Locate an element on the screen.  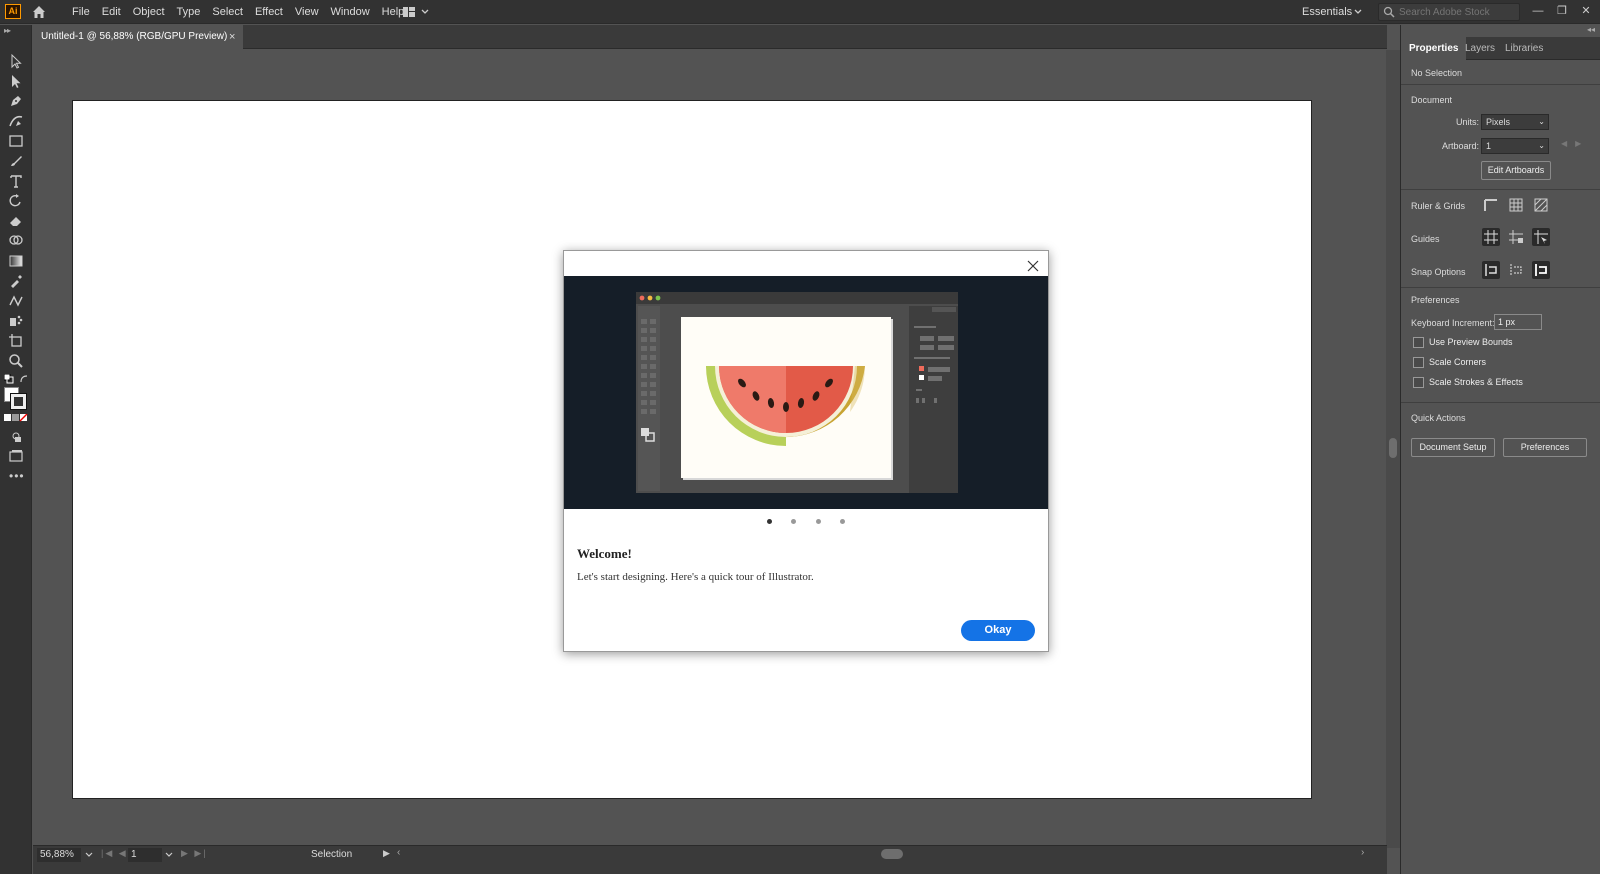
paintbrush-tool-icon is located at coordinates (16, 161).